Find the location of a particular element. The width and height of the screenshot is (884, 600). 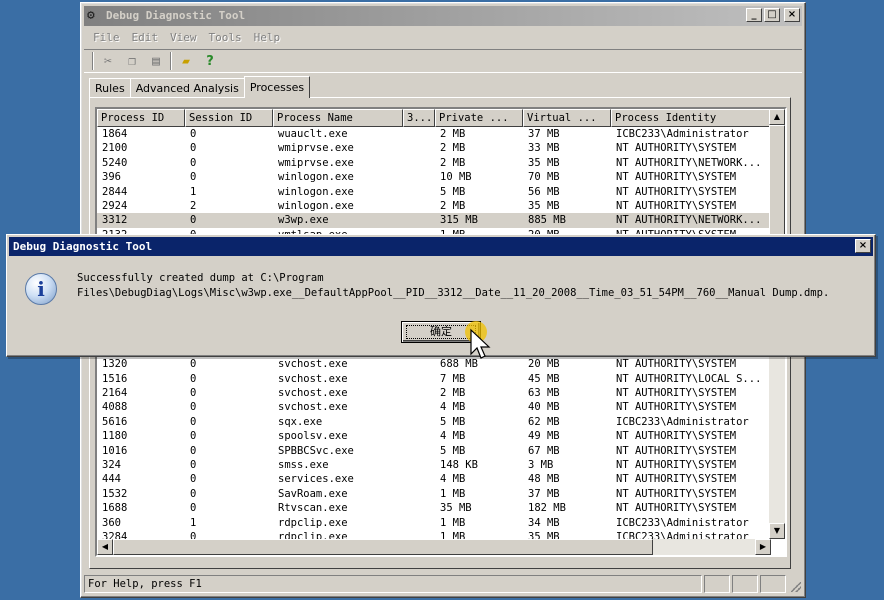

cell-virtual: 63 MB is located at coordinates (544, 393).